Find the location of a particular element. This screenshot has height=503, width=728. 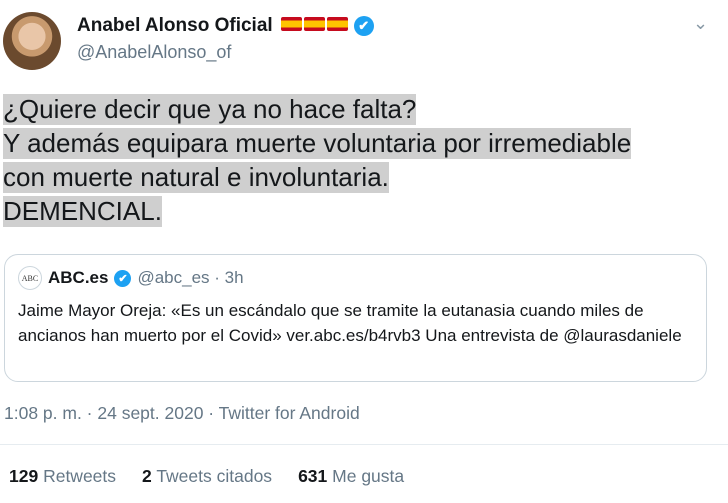

likes-stat: 631 Me gusta is located at coordinates (351, 476).